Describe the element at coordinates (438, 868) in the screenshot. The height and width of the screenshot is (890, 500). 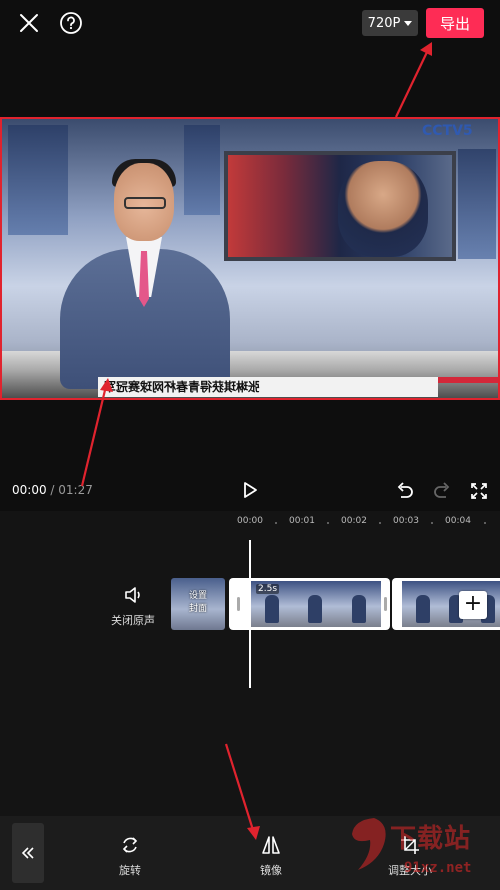
I see `watermark-url: 91xz.net` at that location.